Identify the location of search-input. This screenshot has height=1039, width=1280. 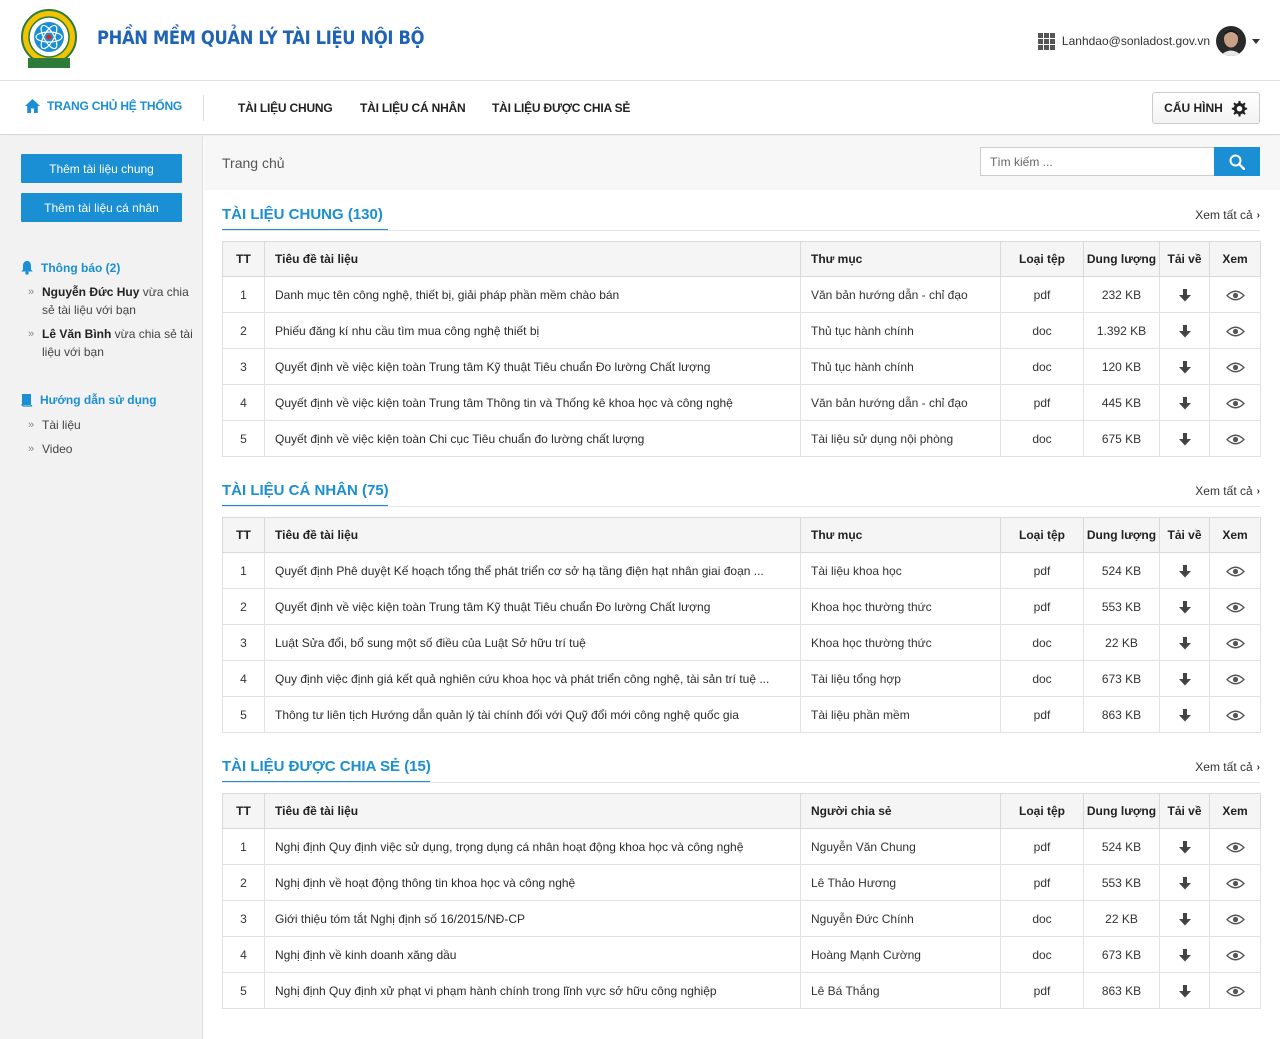
(1098, 161).